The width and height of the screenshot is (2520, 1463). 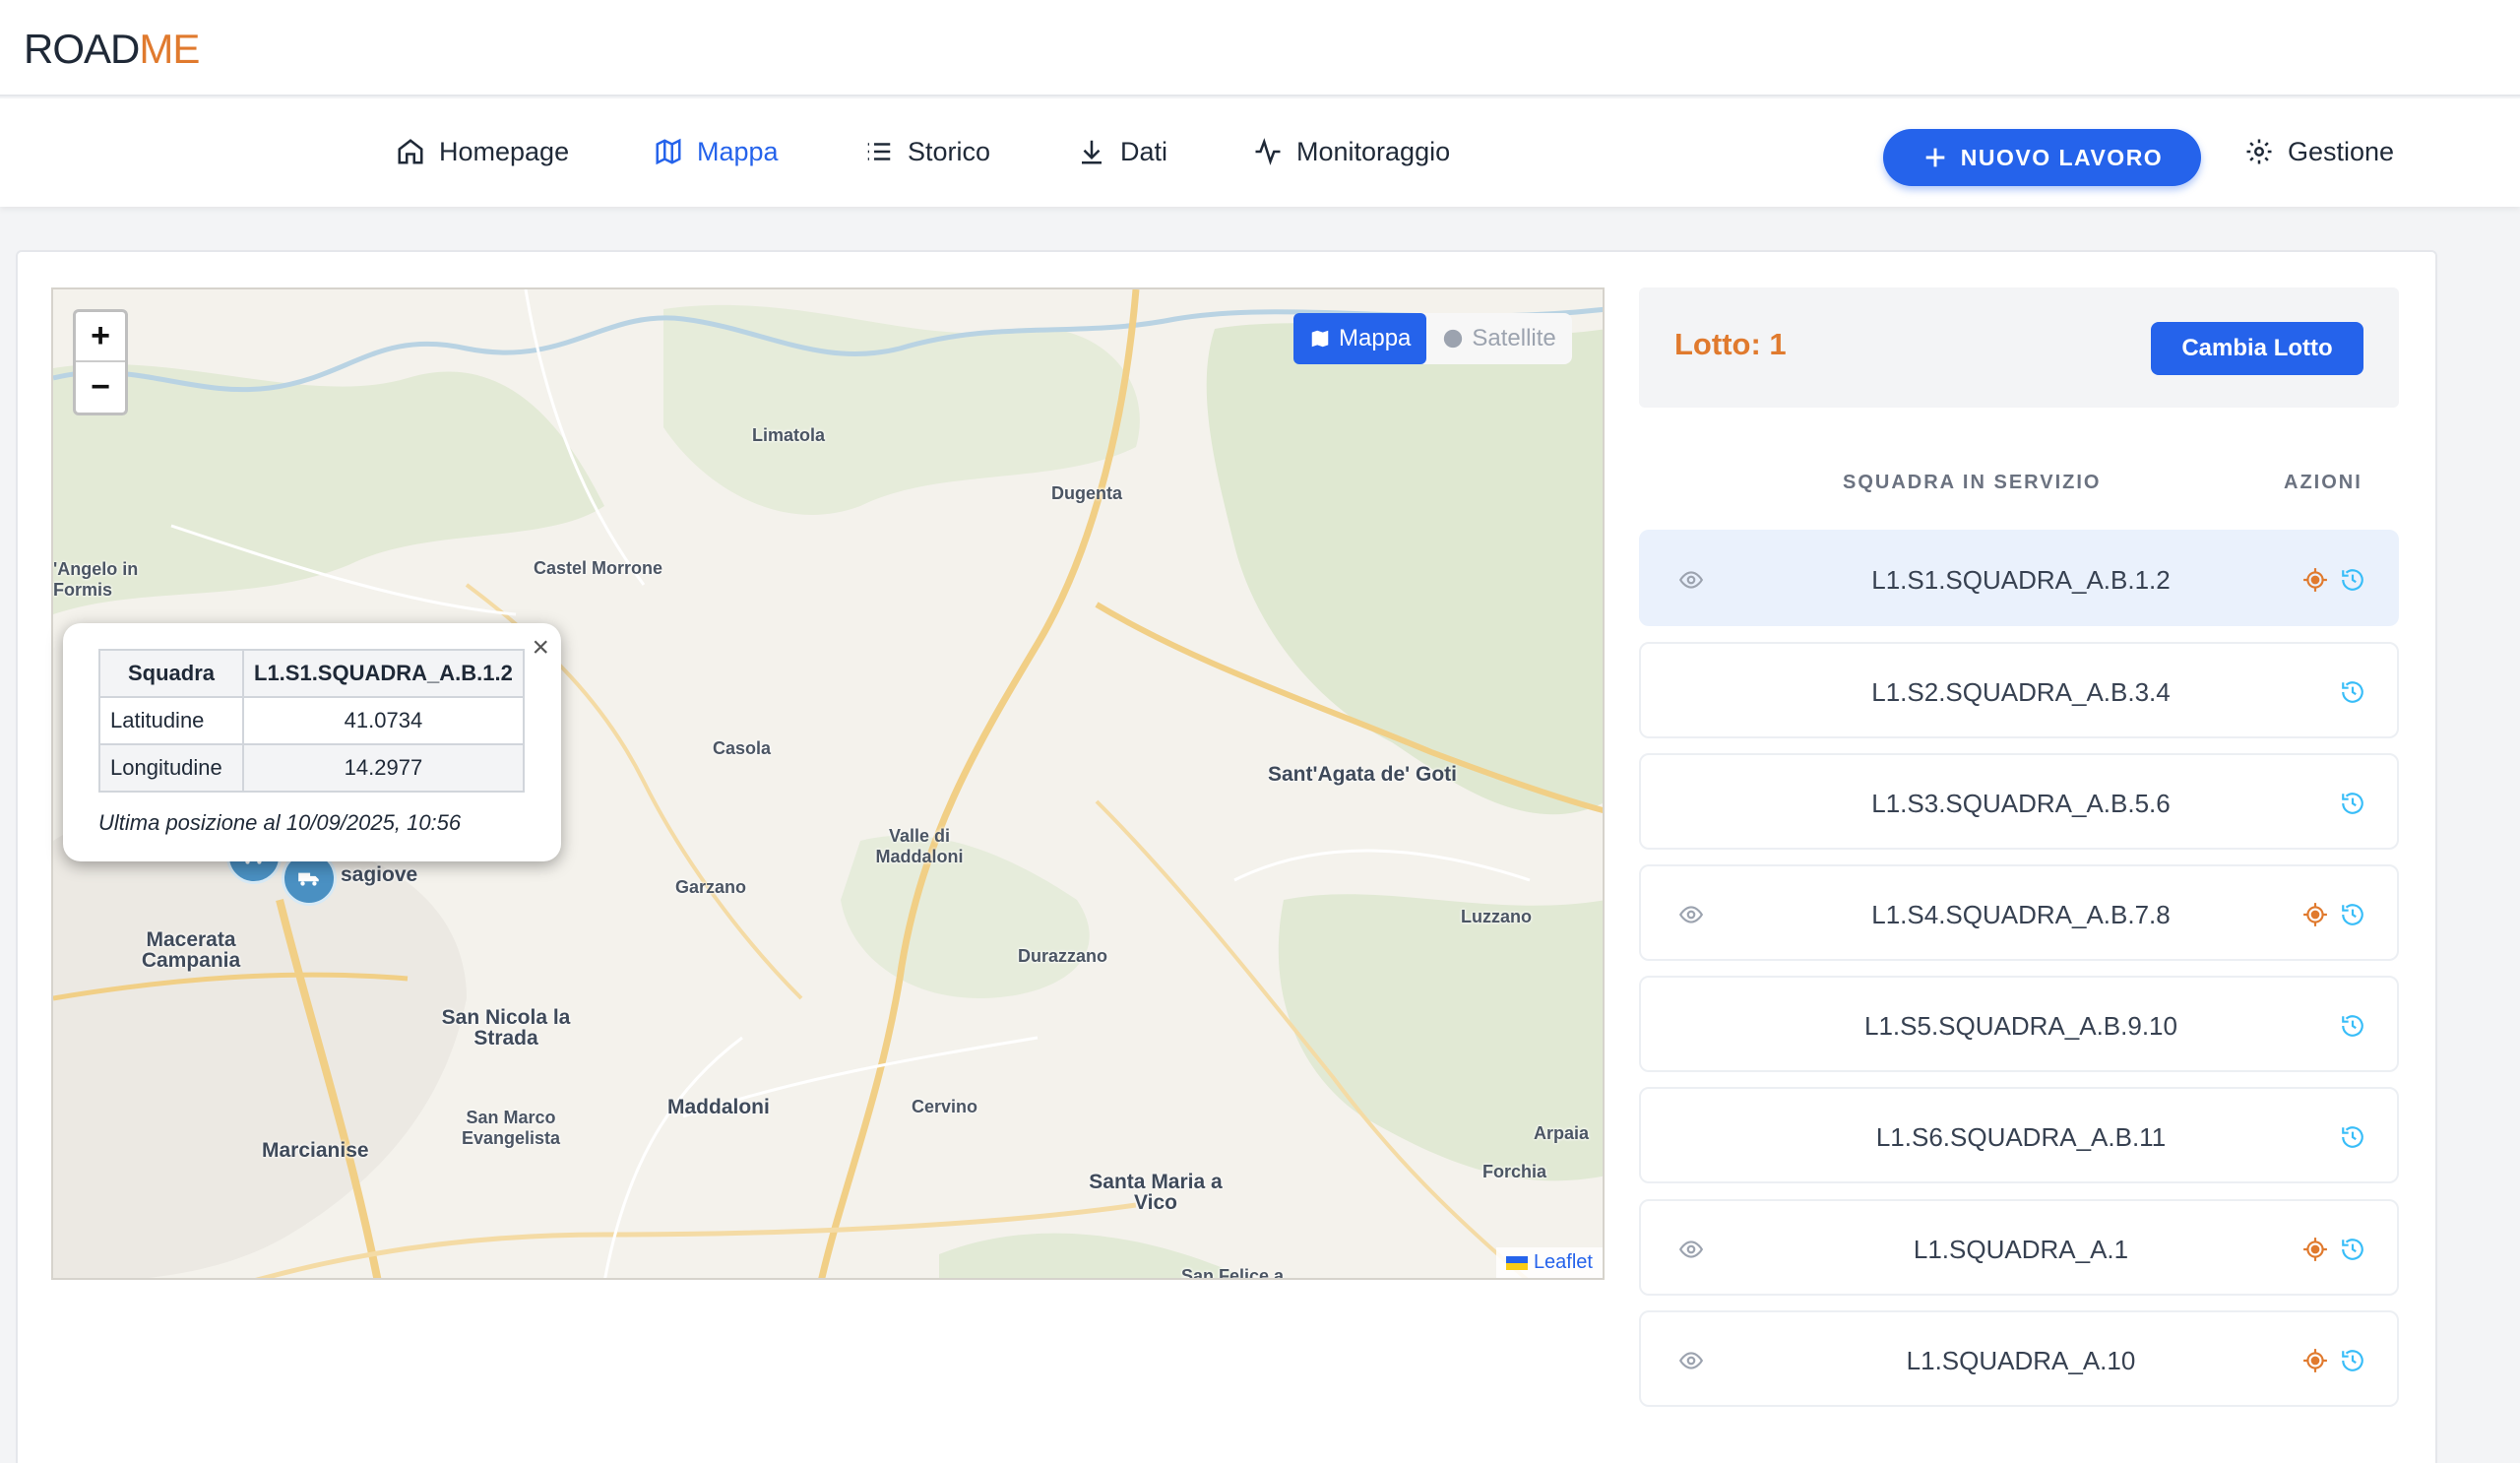 I want to click on nav-item-storico: Storico, so click(x=927, y=152).